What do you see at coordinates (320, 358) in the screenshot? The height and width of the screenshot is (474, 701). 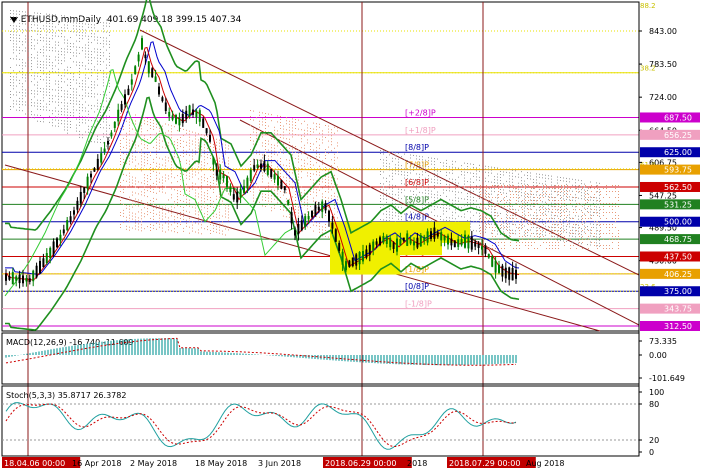 I see `macd-pane: MACD(12,26,9) -16.740 -11.609` at bounding box center [320, 358].